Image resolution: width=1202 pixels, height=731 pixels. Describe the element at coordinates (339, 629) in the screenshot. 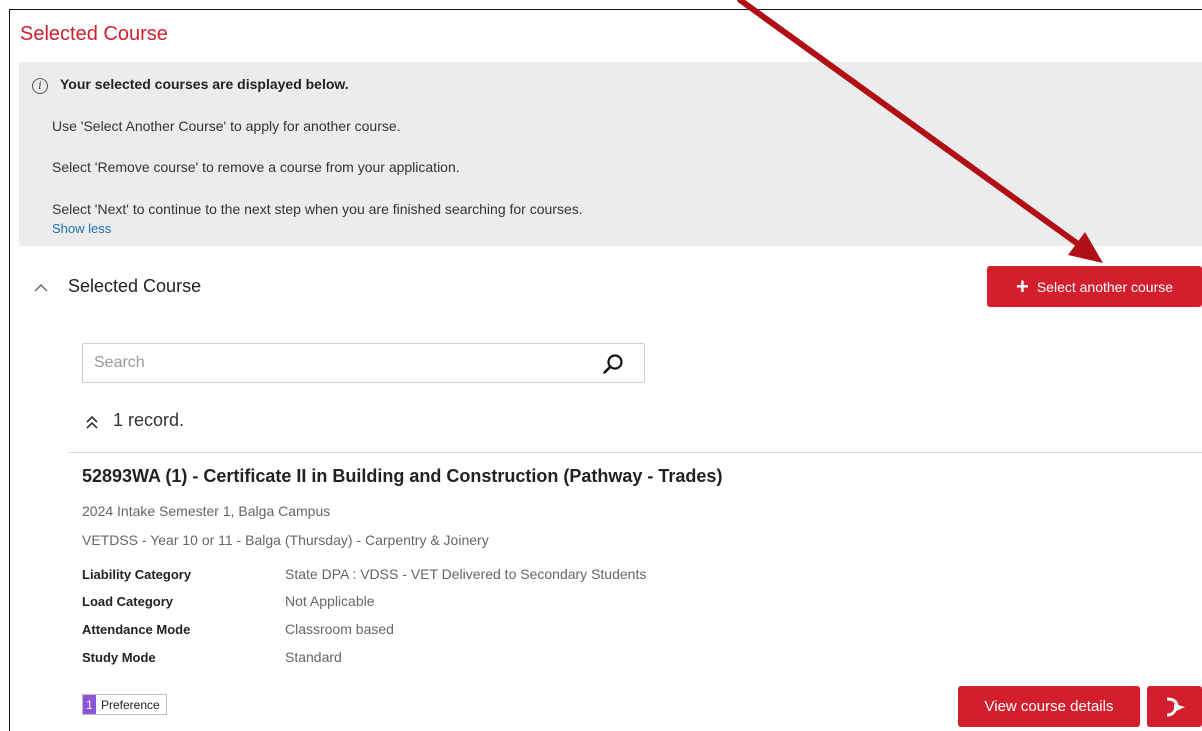

I see `detail-value-attendance-mode: Classroom based` at that location.